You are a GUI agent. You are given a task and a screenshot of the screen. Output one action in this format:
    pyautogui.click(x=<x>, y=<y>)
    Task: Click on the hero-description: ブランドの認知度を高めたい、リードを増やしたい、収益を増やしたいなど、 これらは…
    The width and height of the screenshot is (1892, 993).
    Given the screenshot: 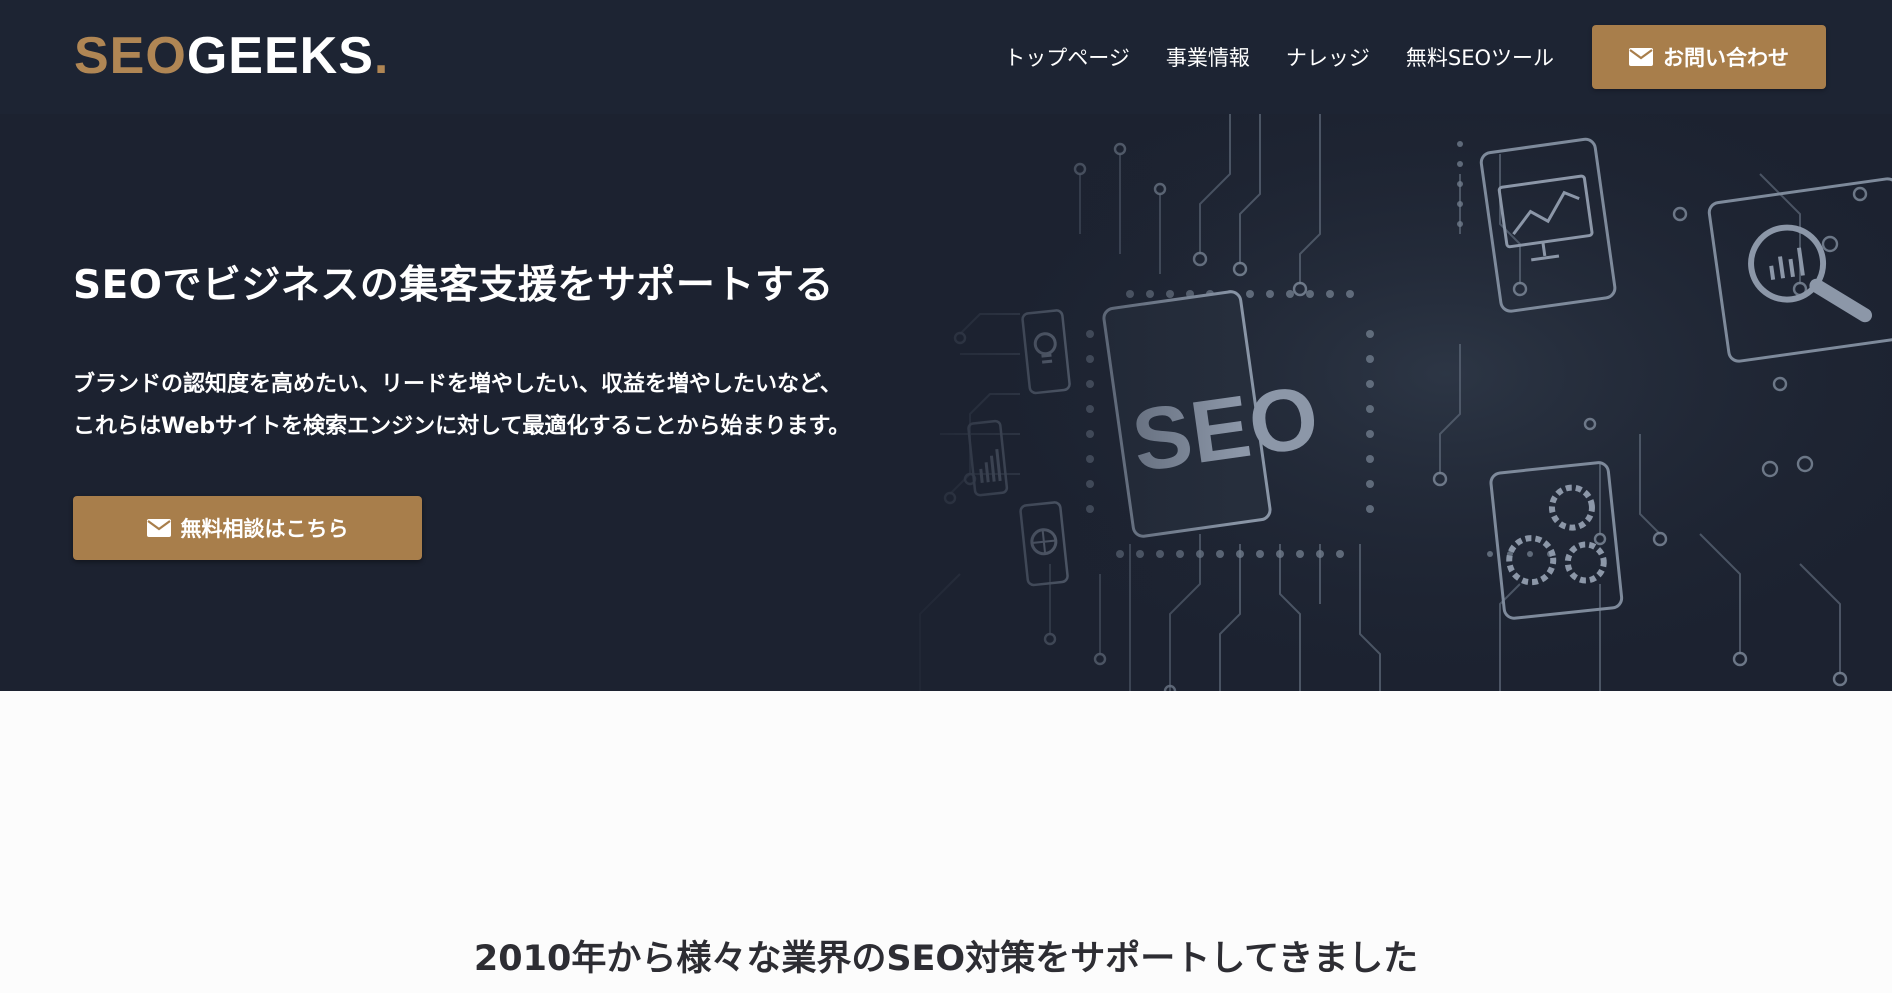 What is the action you would take?
    pyautogui.click(x=461, y=406)
    